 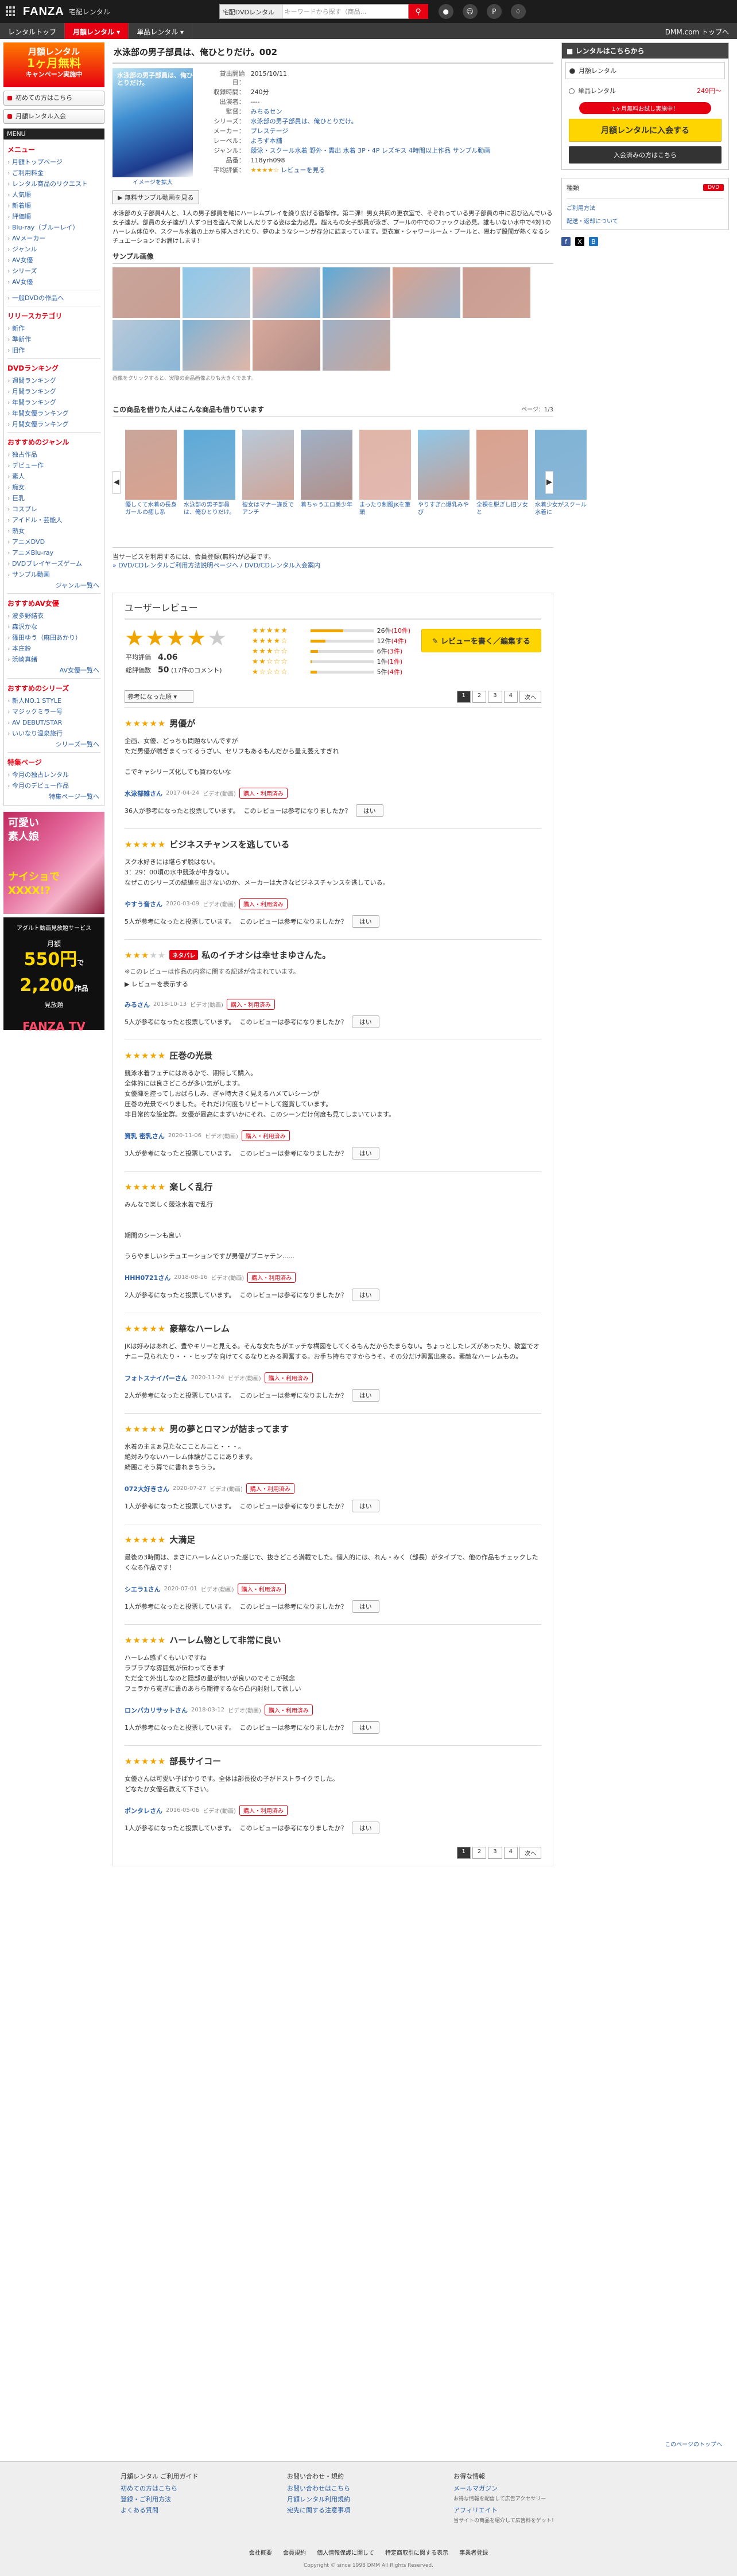 What do you see at coordinates (54, 796) in the screenshot?
I see `feature-more-link: 特集ページ一覧へ` at bounding box center [54, 796].